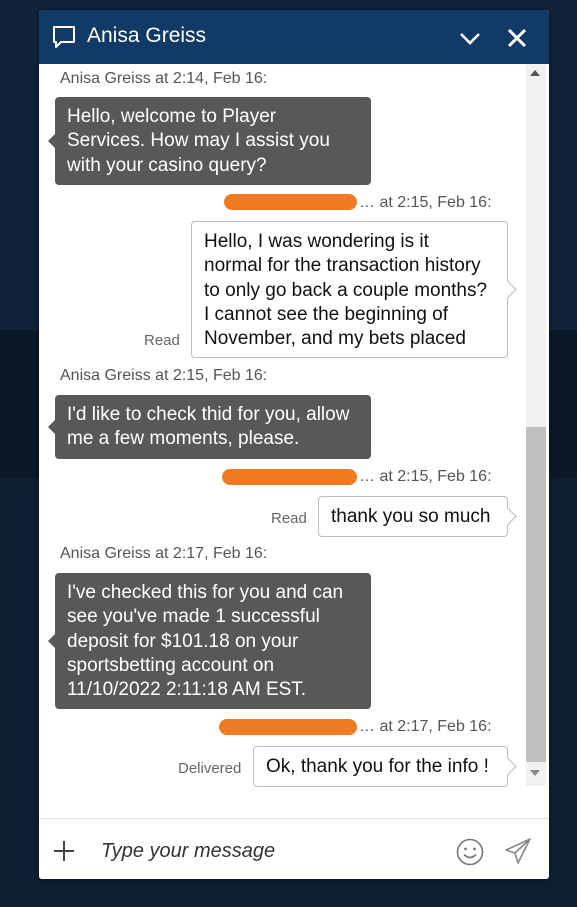  What do you see at coordinates (198, 141) in the screenshot?
I see `message-line: Services. How may I assist you` at bounding box center [198, 141].